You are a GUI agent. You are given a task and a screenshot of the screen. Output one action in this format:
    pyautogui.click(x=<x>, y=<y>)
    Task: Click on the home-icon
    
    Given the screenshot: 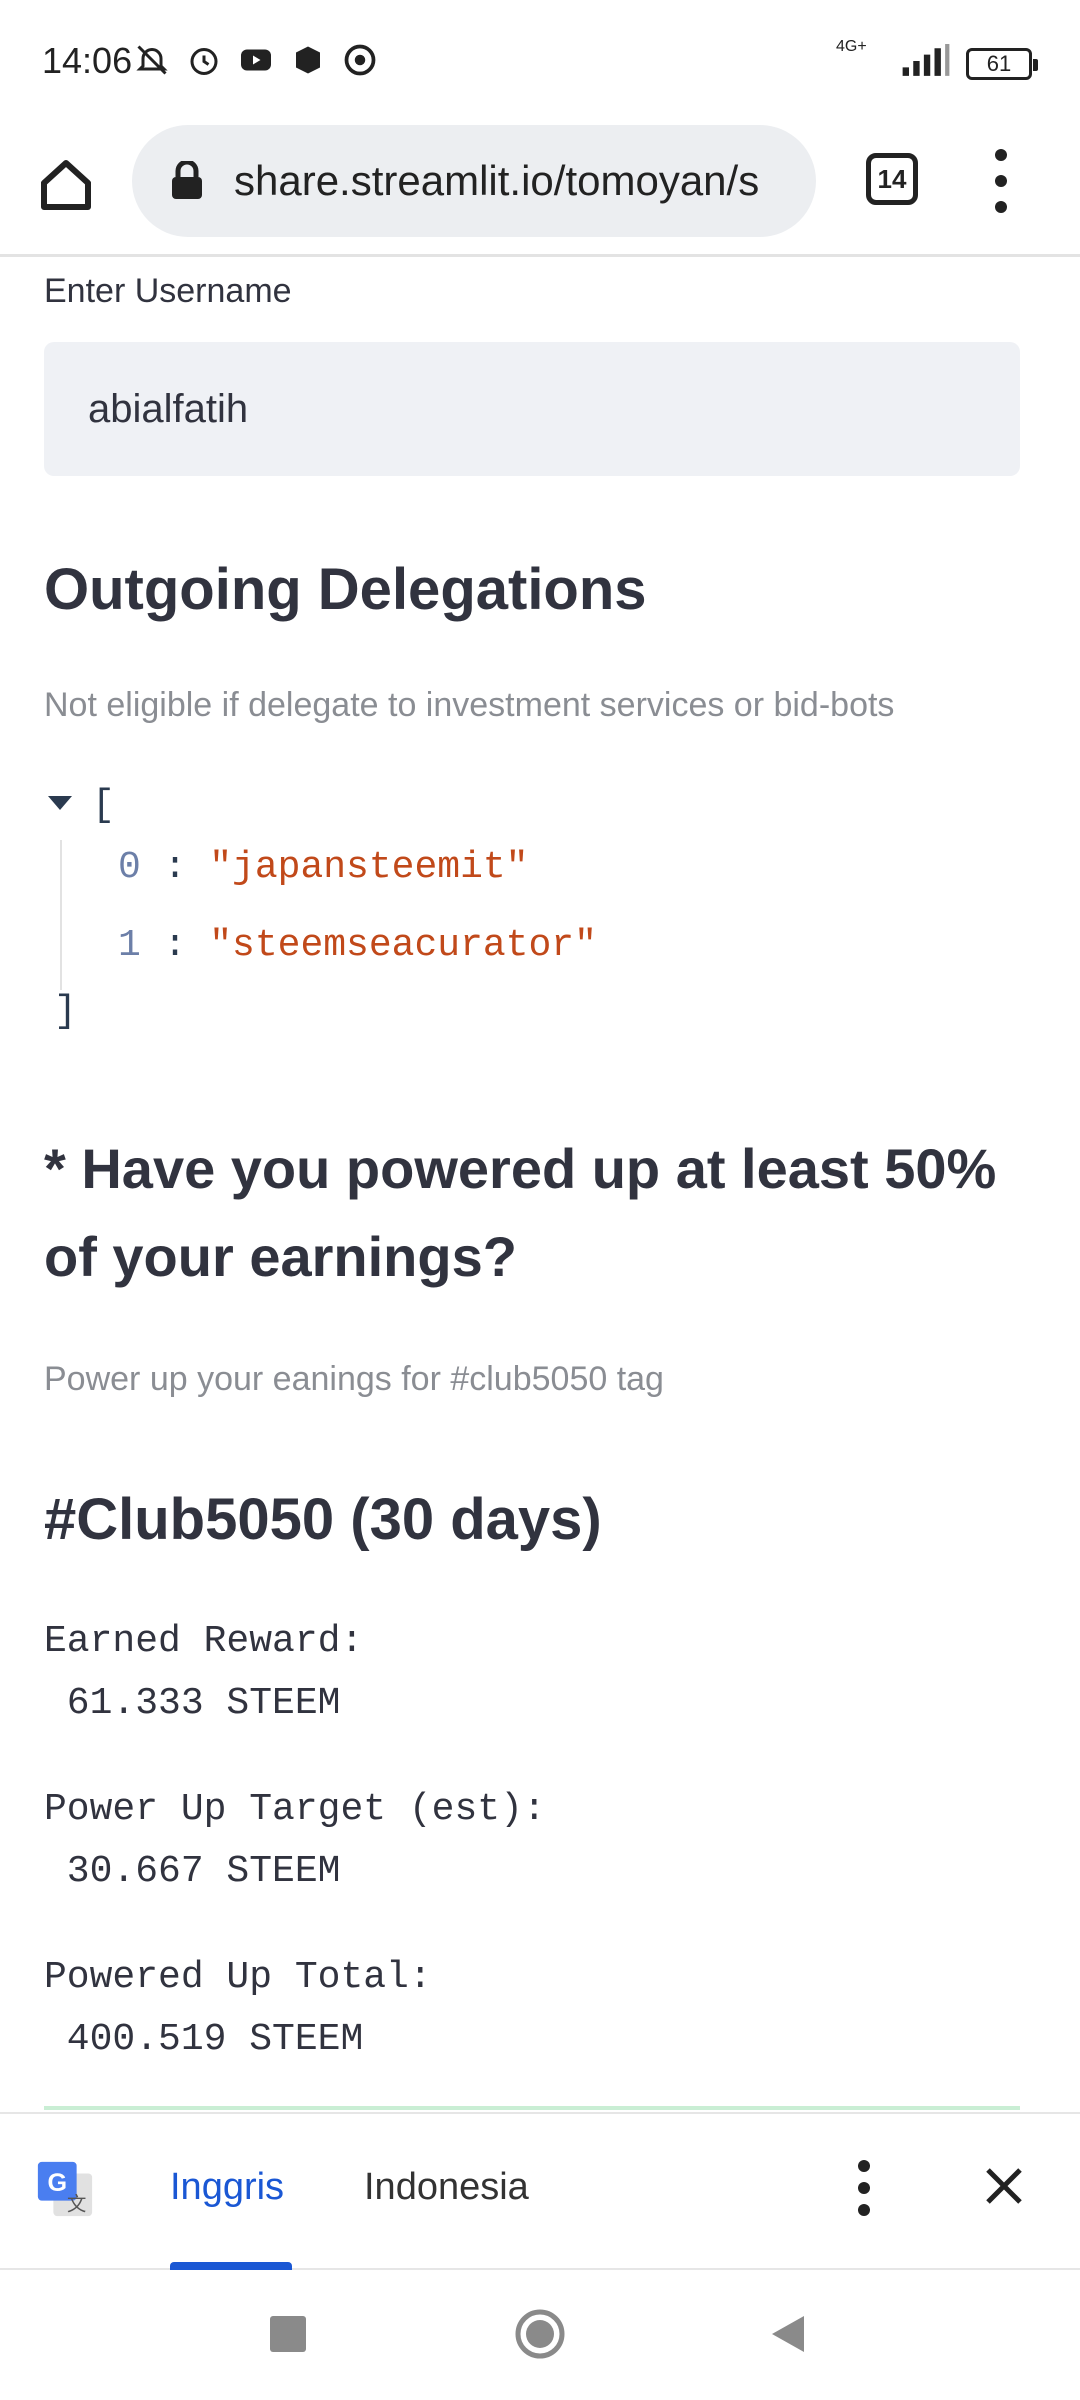 What is the action you would take?
    pyautogui.click(x=66, y=185)
    